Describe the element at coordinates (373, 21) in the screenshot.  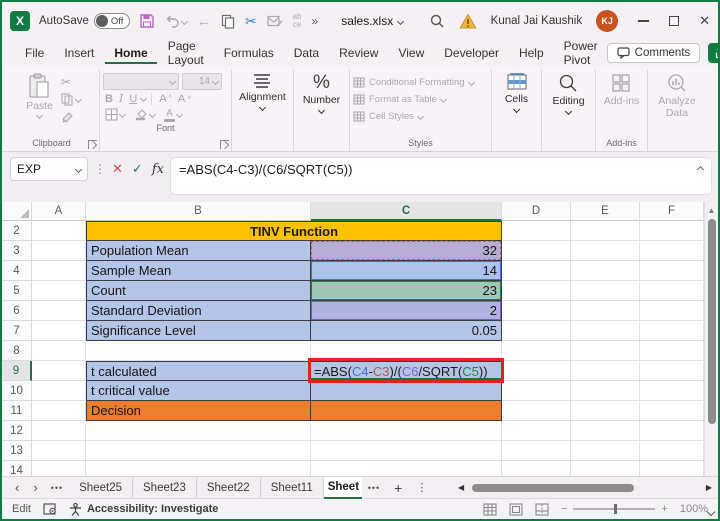
I see `file-name: sales.xlsx` at that location.